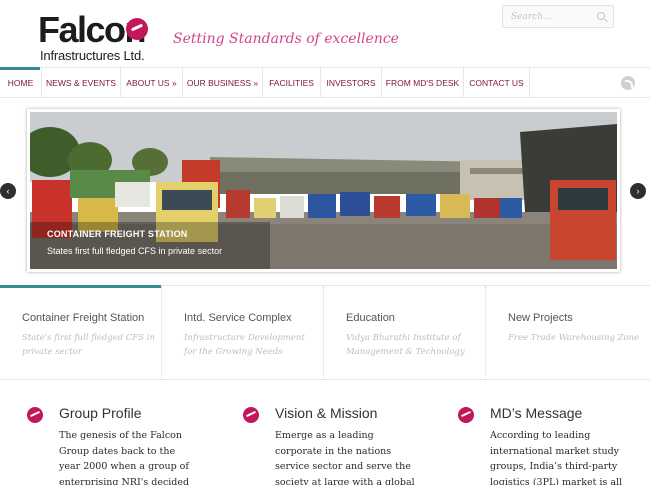 This screenshot has width=650, height=485. Describe the element at coordinates (423, 82) in the screenshot. I see `nav-item-from-mds-desk: From MD's Desk` at that location.